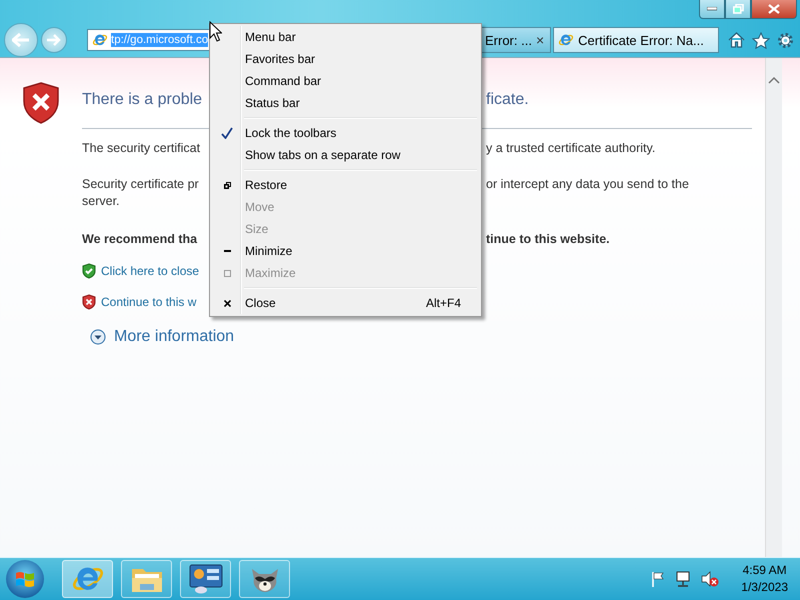 Image resolution: width=800 pixels, height=600 pixels. I want to click on restore-button, so click(738, 9).